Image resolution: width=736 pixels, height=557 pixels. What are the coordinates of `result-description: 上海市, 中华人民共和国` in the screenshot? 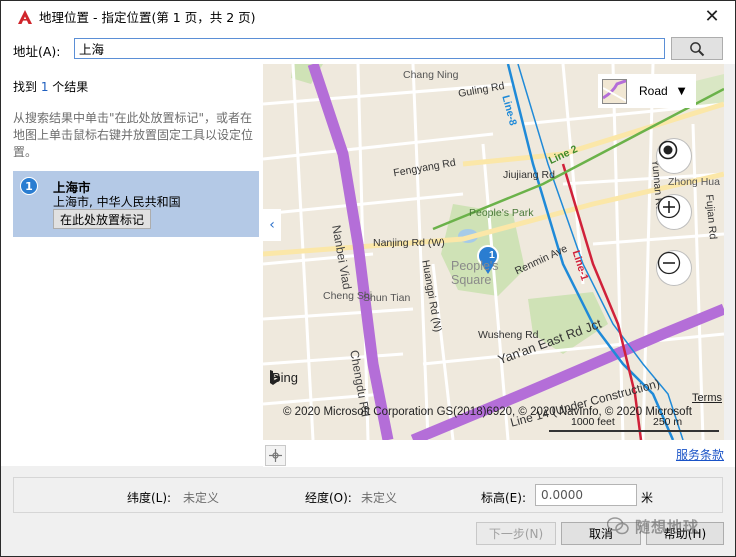 It's located at (117, 202).